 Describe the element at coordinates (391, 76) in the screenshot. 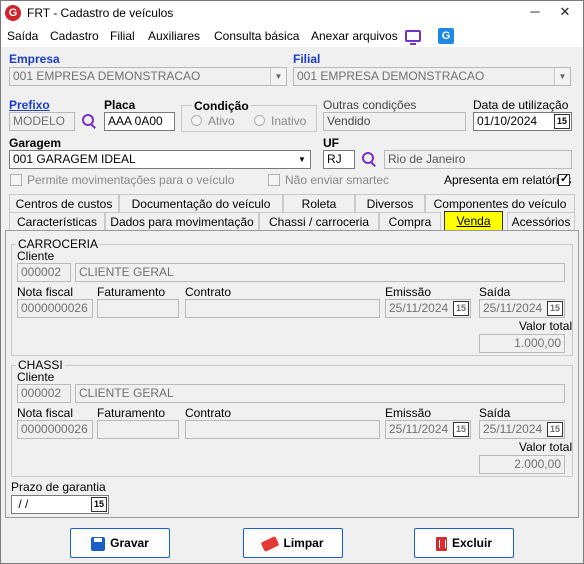

I see `filial-value: 001 EMPRESA DEMONSTRACAO` at that location.